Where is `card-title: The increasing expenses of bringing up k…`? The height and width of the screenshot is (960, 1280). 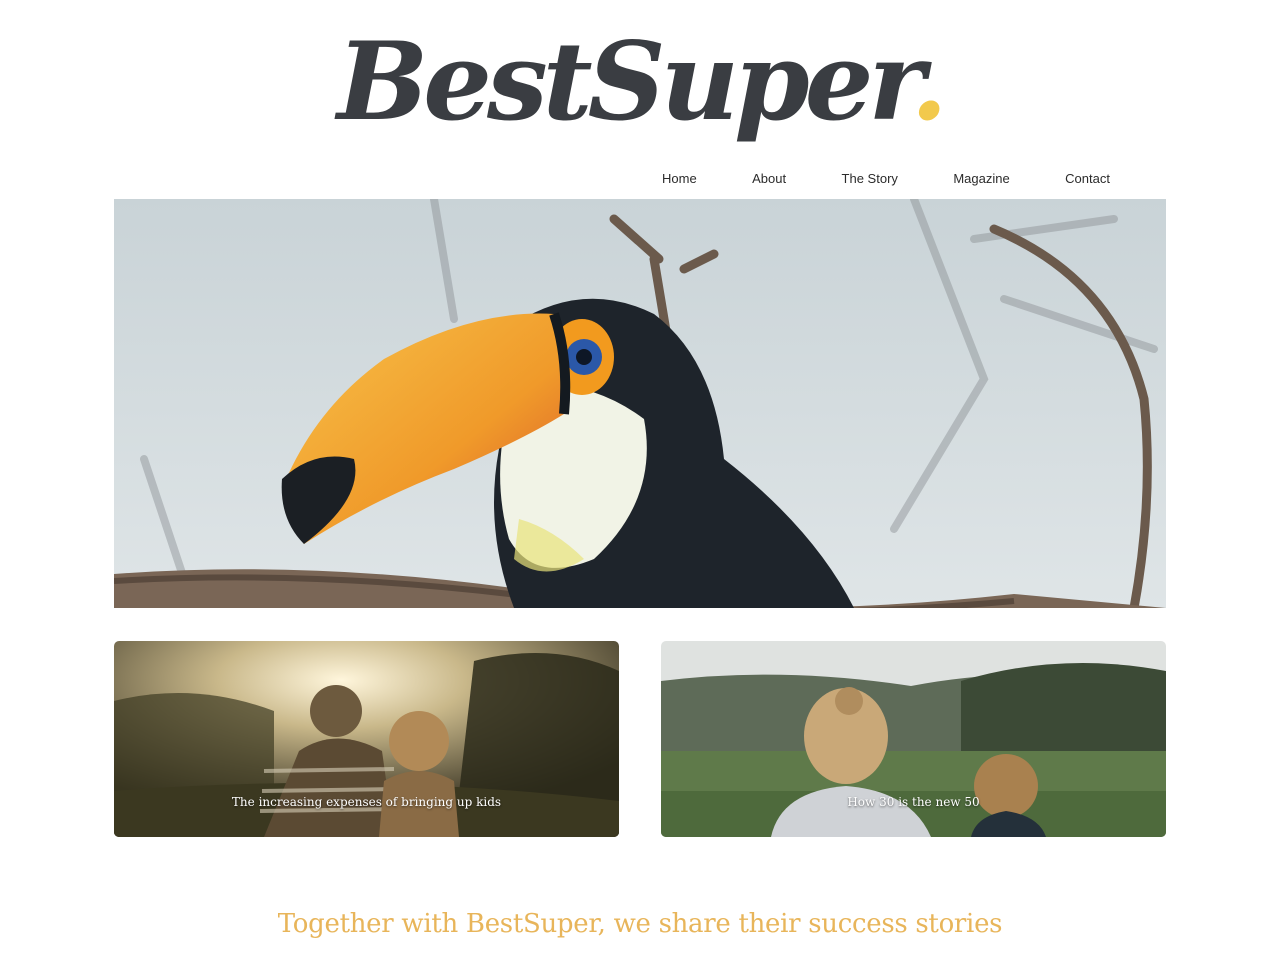 card-title: The increasing expenses of bringing up k… is located at coordinates (366, 802).